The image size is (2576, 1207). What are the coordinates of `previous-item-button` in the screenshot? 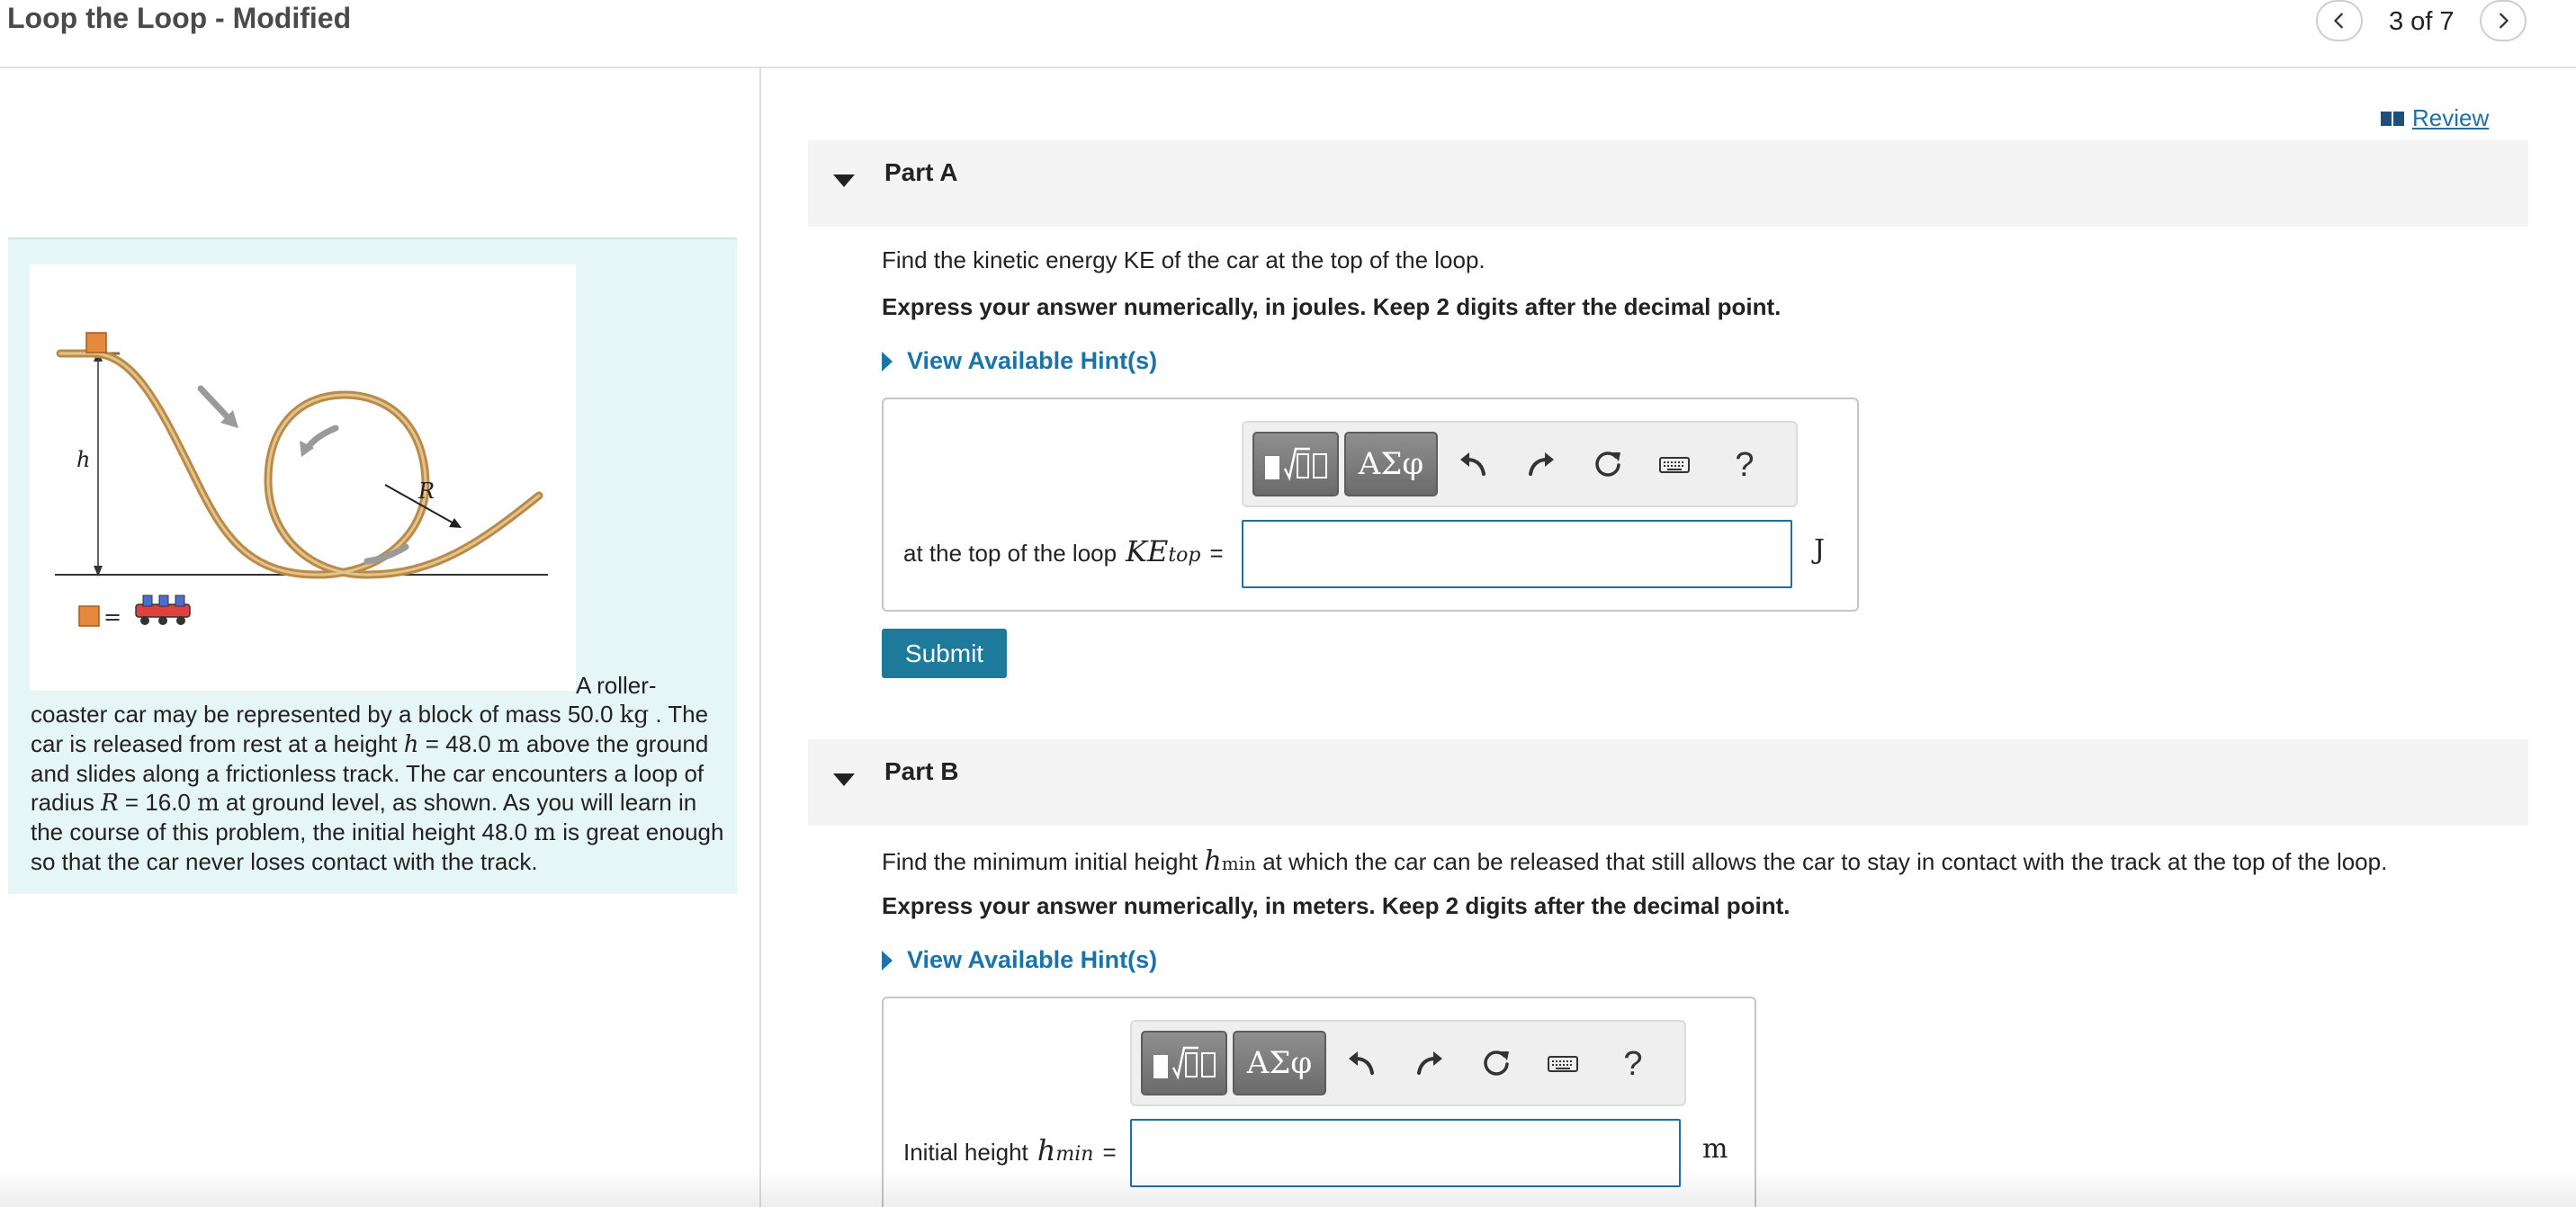 It's located at (2340, 20).